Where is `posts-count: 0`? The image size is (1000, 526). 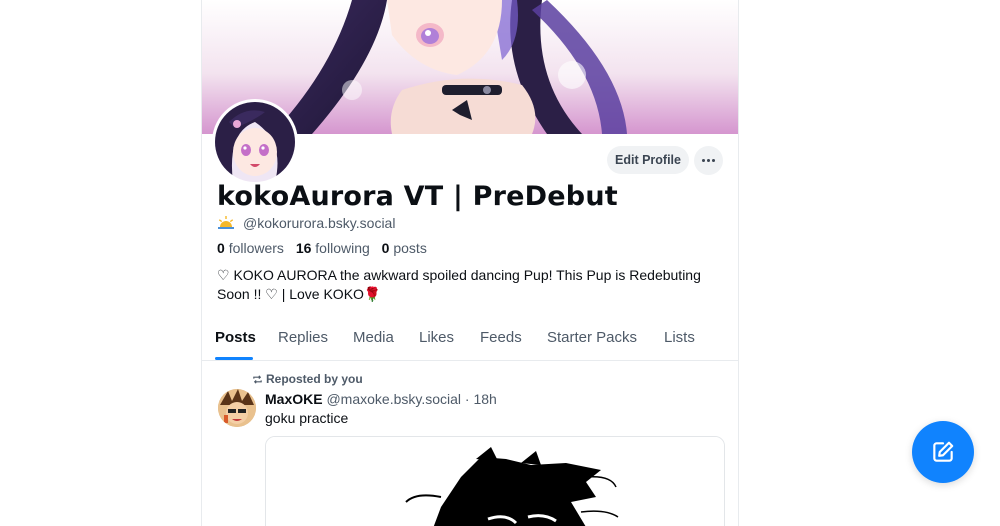 posts-count: 0 is located at coordinates (385, 248).